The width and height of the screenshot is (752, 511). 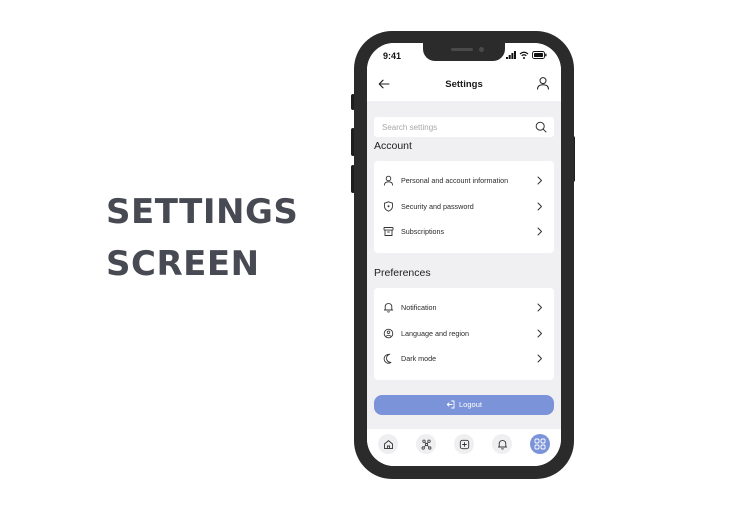 I want to click on bottom-tab-bar, so click(x=464, y=447).